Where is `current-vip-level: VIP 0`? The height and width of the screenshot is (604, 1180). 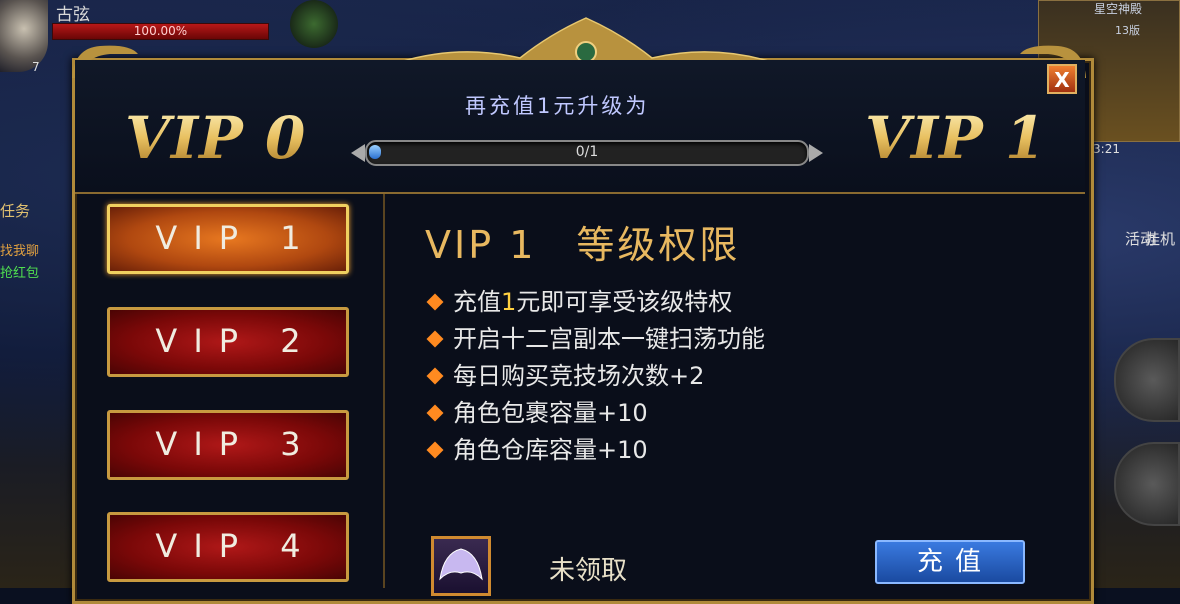 current-vip-level: VIP 0 is located at coordinates (216, 138).